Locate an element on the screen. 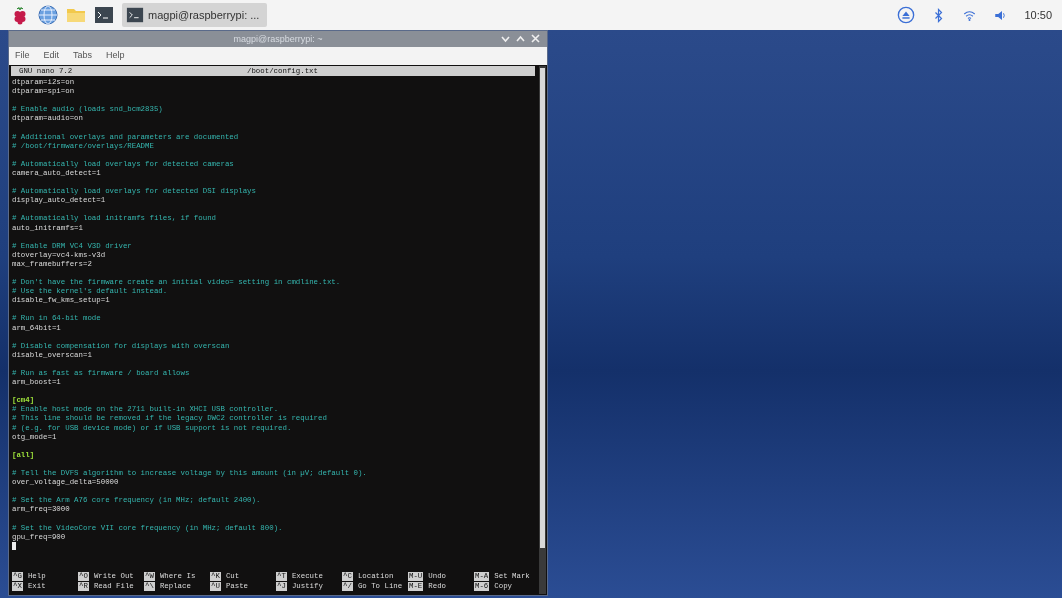 This screenshot has width=1062, height=598. scrollbar is located at coordinates (542, 330).